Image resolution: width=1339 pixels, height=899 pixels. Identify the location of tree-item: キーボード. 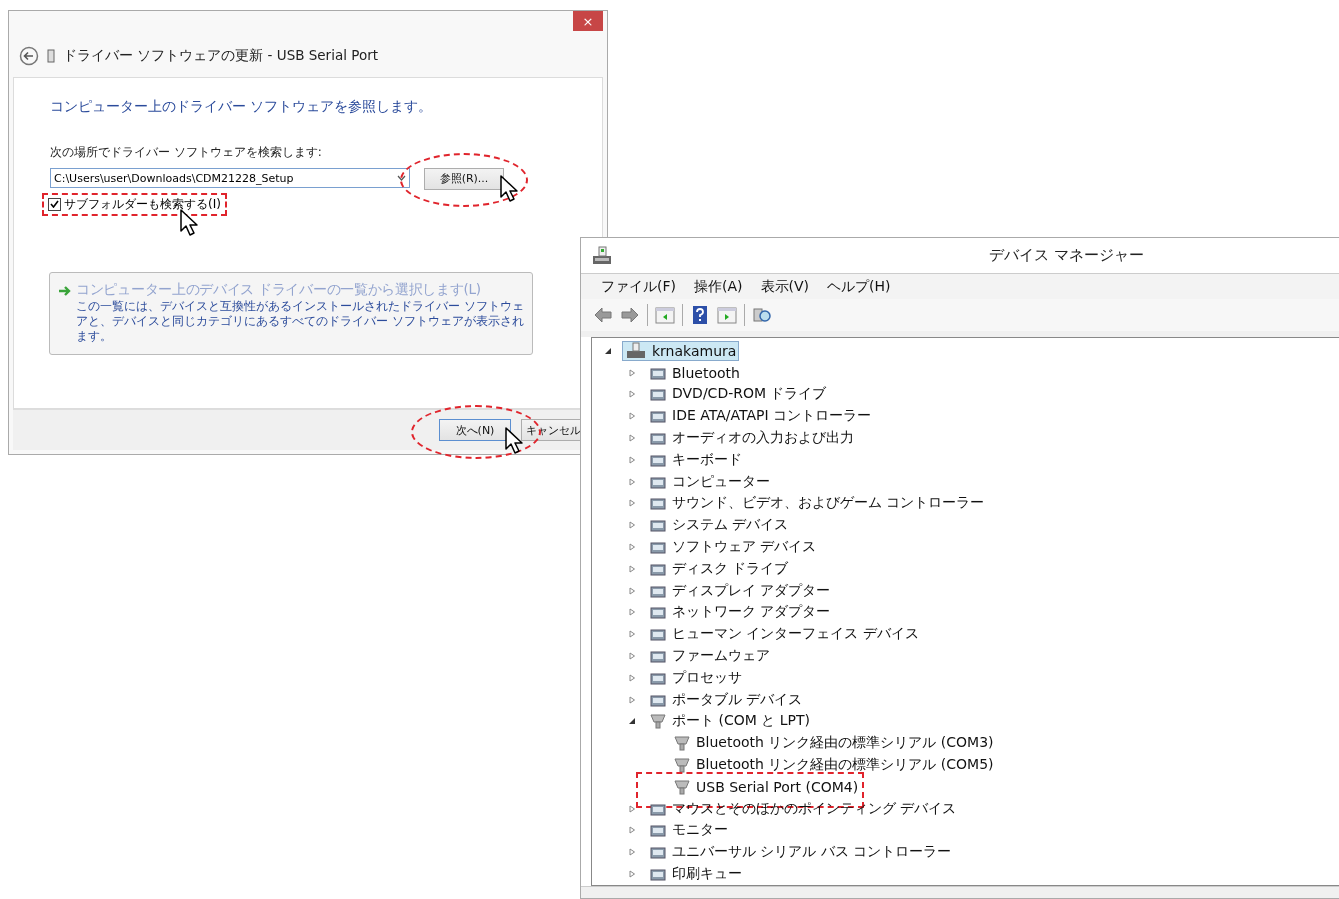
(695, 459).